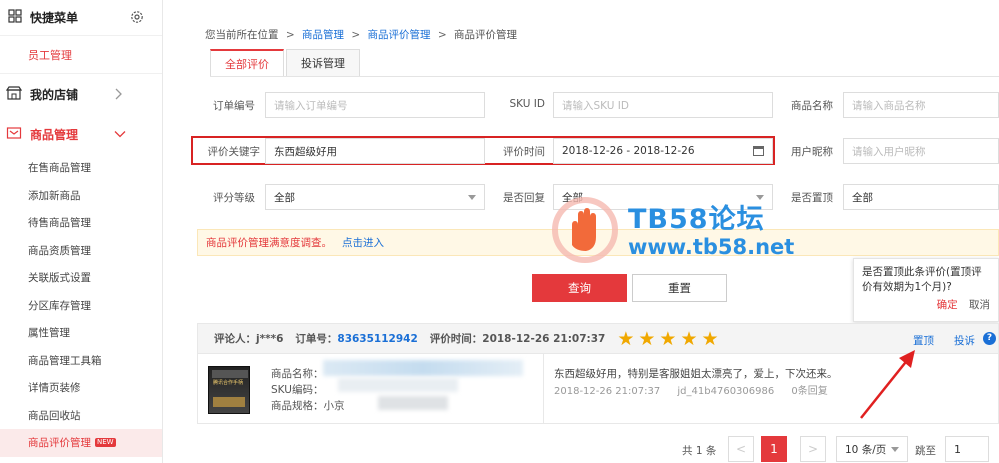 This screenshot has width=999, height=463. I want to click on score-label: 评分等级, so click(234, 198).